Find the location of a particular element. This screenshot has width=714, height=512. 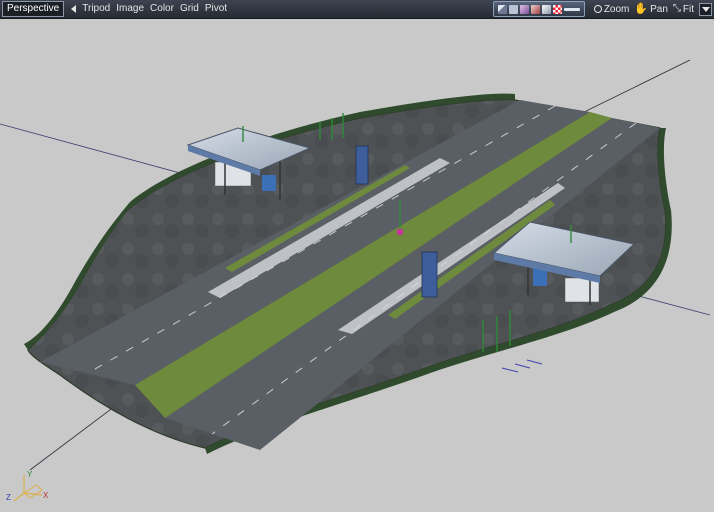

checker-icon is located at coordinates (557, 9).